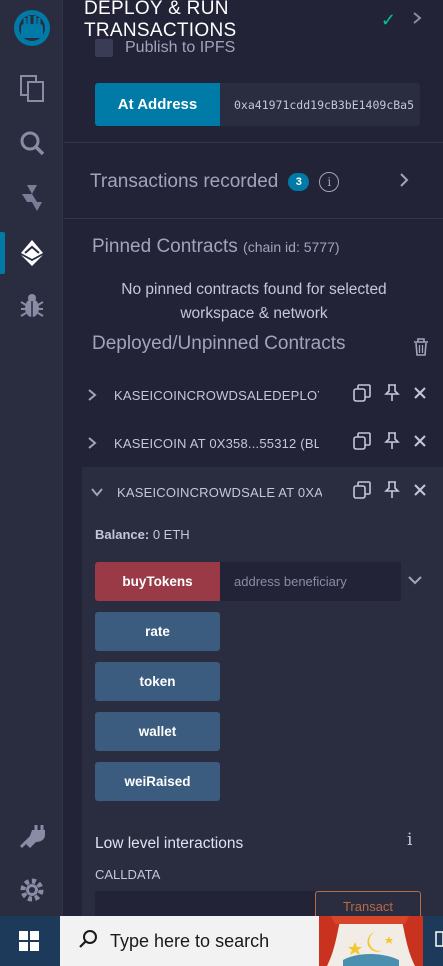  I want to click on windows-taskbar: Type here to search, so click(221, 941).